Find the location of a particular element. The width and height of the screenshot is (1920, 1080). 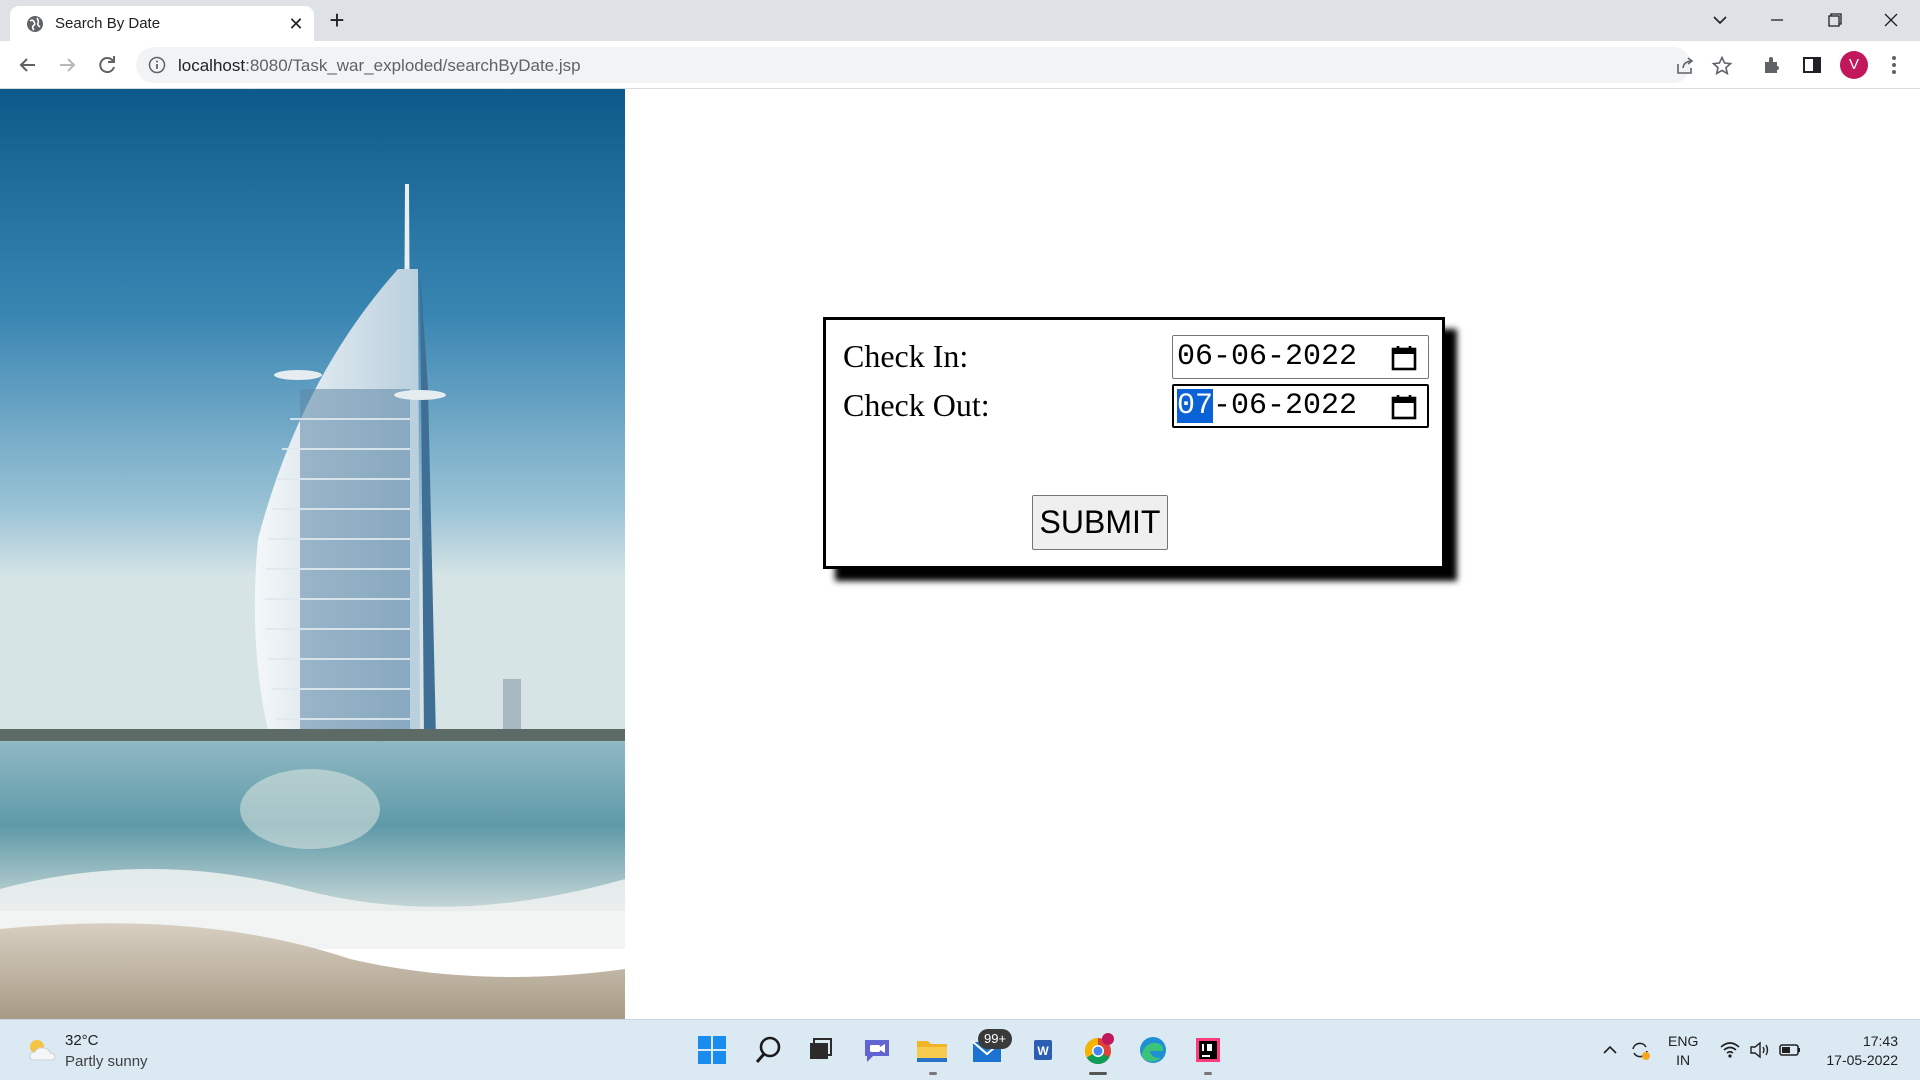

file-explorer-button is located at coordinates (932, 1050).